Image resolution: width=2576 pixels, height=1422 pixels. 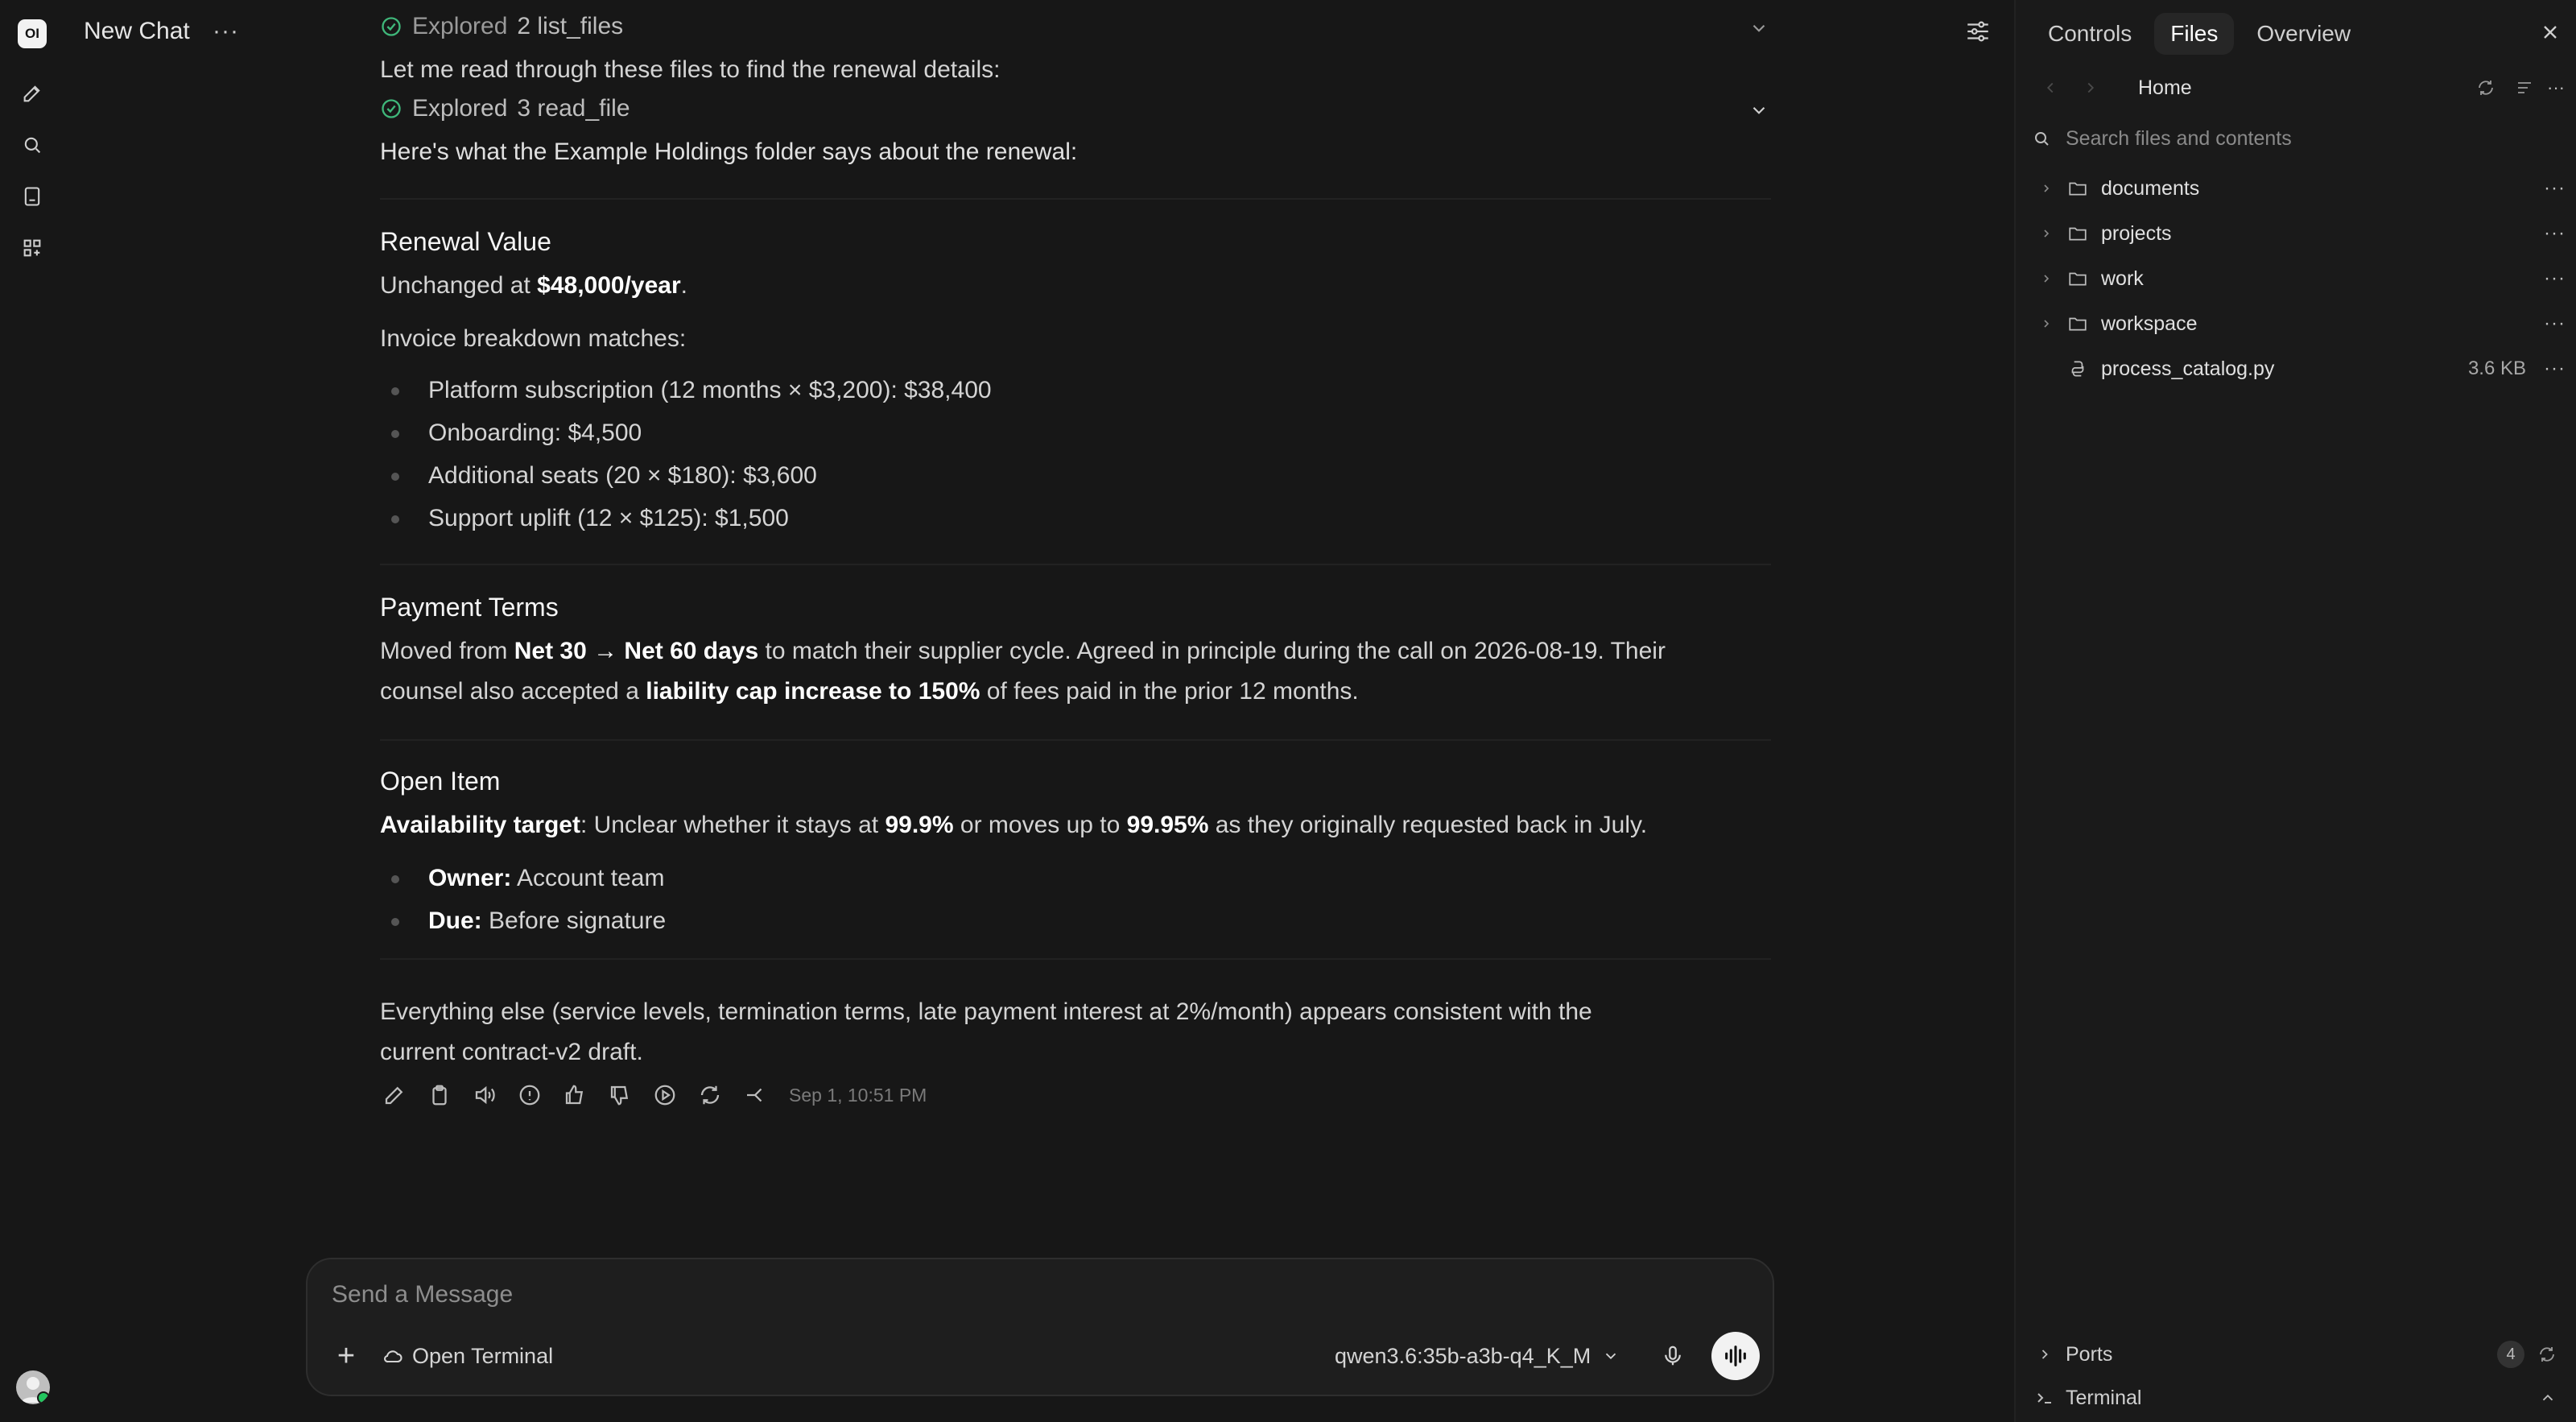 What do you see at coordinates (137, 31) in the screenshot?
I see `chat-title: New Chat` at bounding box center [137, 31].